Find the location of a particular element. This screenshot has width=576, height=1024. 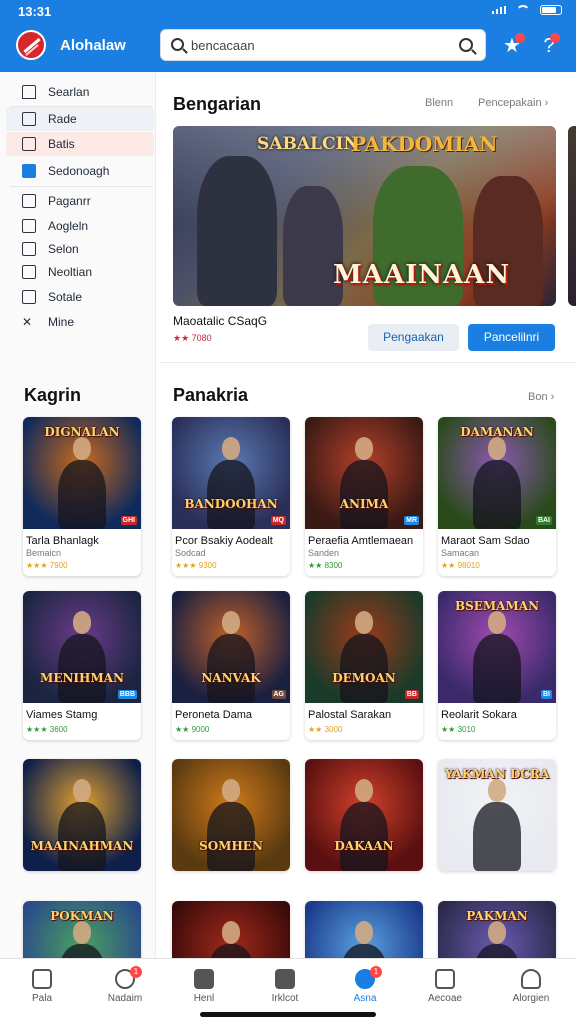

game-developer: Bemaicn is located at coordinates (44, 553).